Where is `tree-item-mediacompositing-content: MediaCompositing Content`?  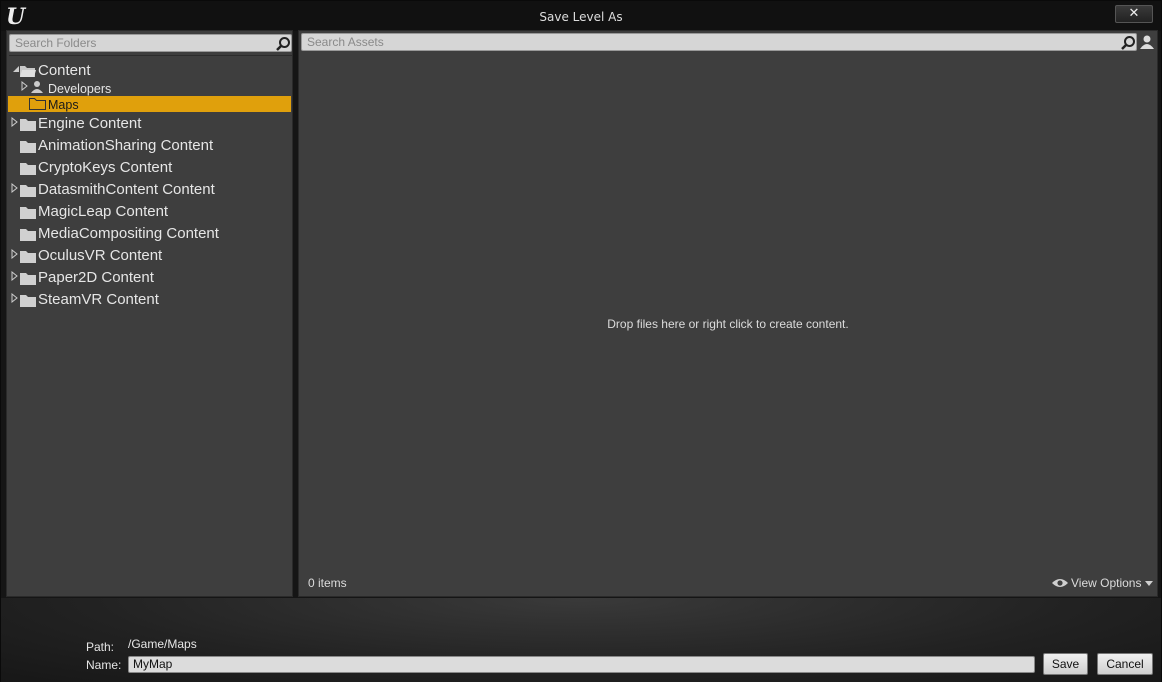
tree-item-mediacompositing-content: MediaCompositing Content is located at coordinates (149, 234).